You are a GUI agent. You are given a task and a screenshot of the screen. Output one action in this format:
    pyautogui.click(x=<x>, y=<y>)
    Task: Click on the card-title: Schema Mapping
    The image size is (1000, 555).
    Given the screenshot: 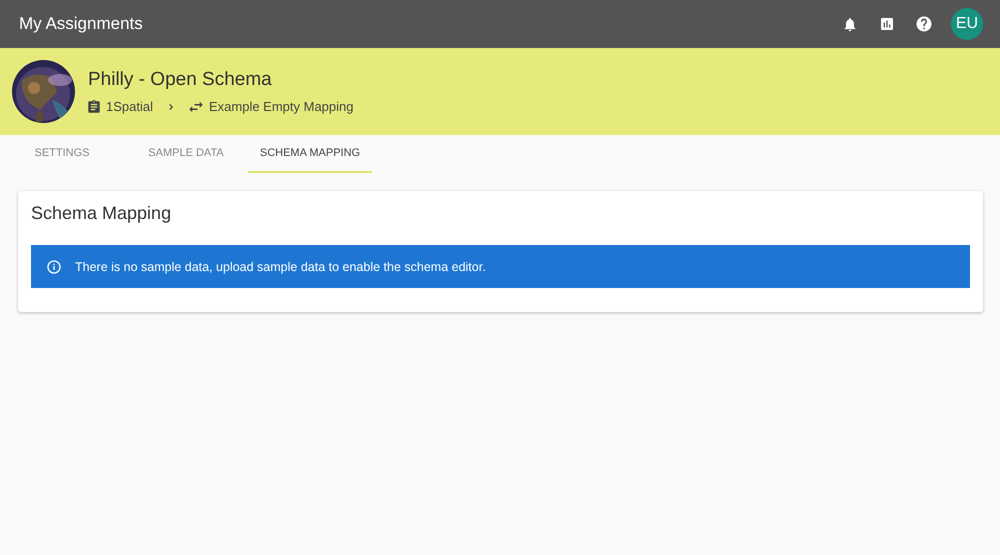 What is the action you would take?
    pyautogui.click(x=101, y=213)
    